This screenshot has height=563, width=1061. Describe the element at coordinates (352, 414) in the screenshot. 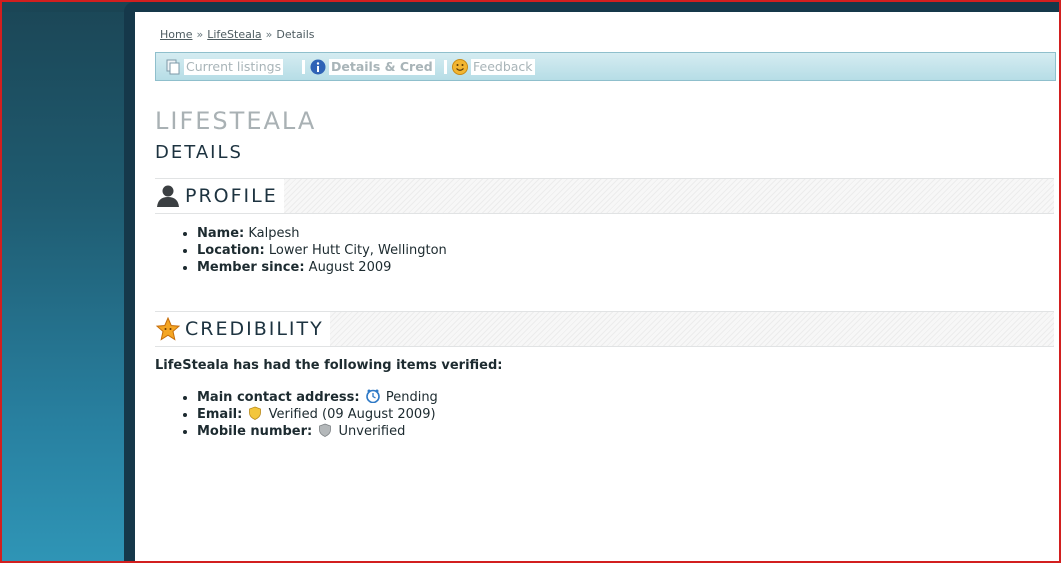

I see `email-status: Verified (09 August 2009)` at that location.